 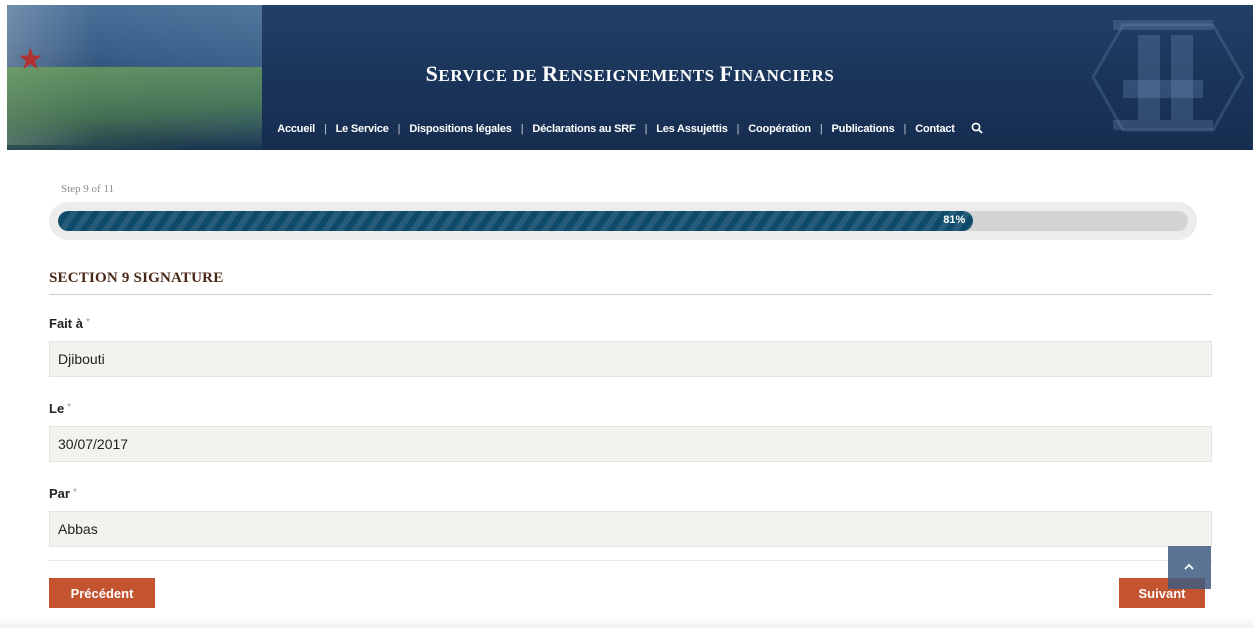 What do you see at coordinates (630, 73) in the screenshot?
I see `site-title: SERVICE DE RENSEIGNEMENTS FINANCIERS` at bounding box center [630, 73].